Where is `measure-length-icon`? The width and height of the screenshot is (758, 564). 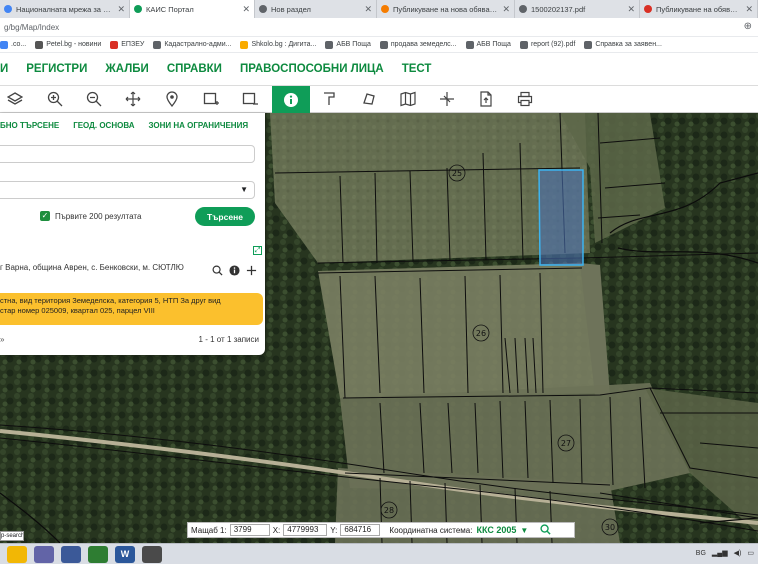 measure-length-icon is located at coordinates (330, 99).